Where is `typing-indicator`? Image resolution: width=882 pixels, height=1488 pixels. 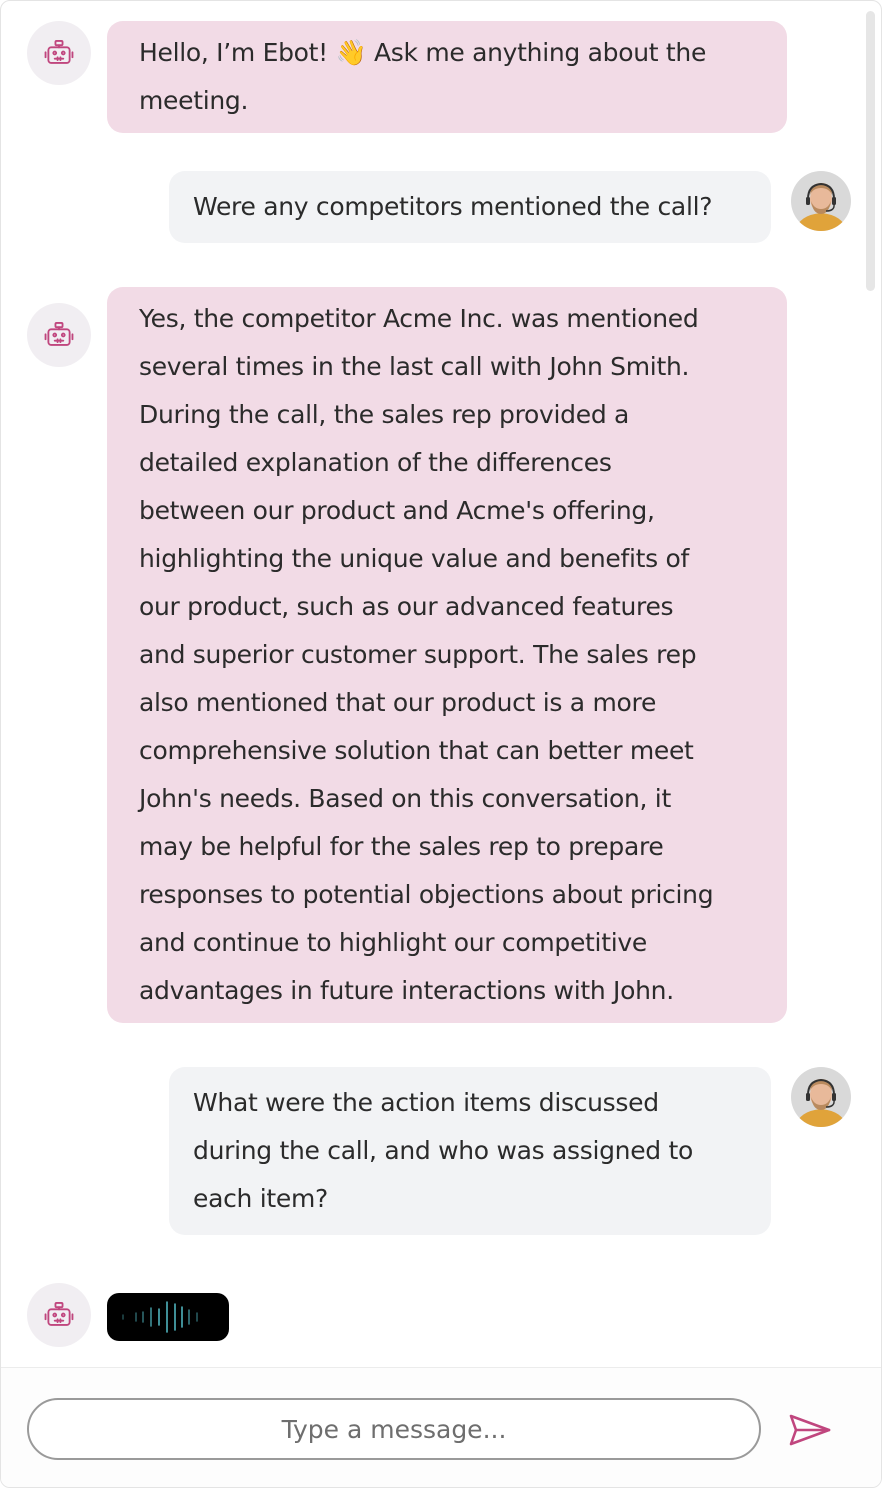
typing-indicator is located at coordinates (168, 1317).